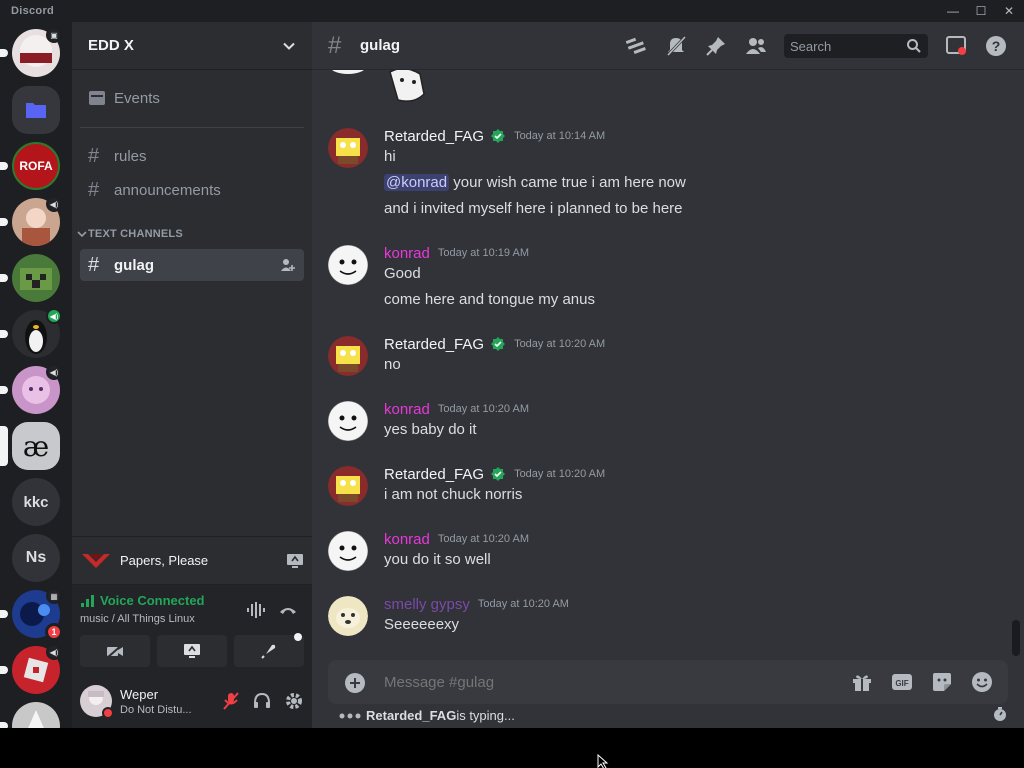  Describe the element at coordinates (494, 474) in the screenshot. I see `message-header: Retarded_FAG Today at 10:20 AM` at that location.